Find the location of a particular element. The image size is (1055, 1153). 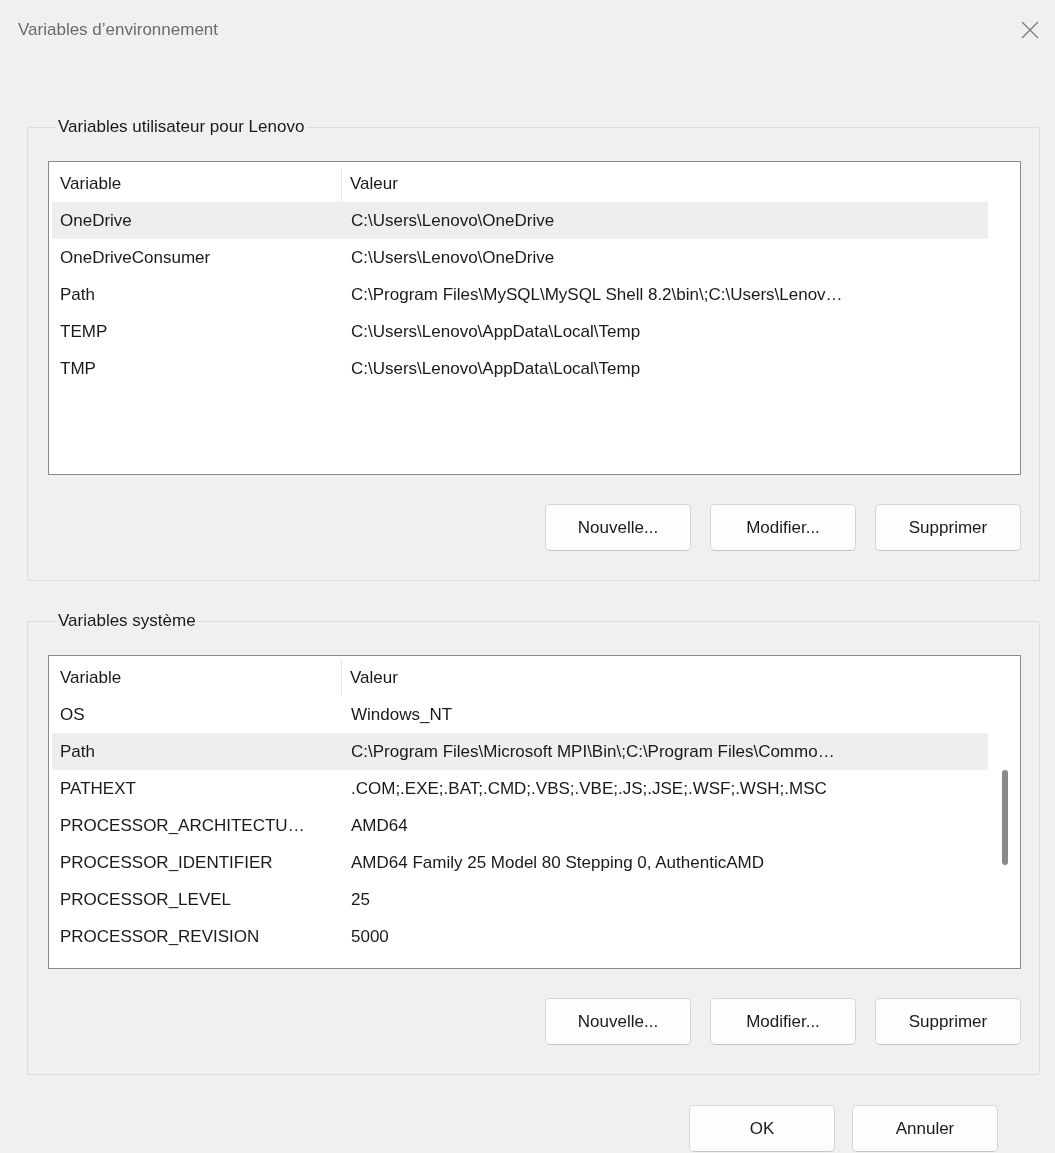

table-cell-text: TEMP is located at coordinates (84, 331).